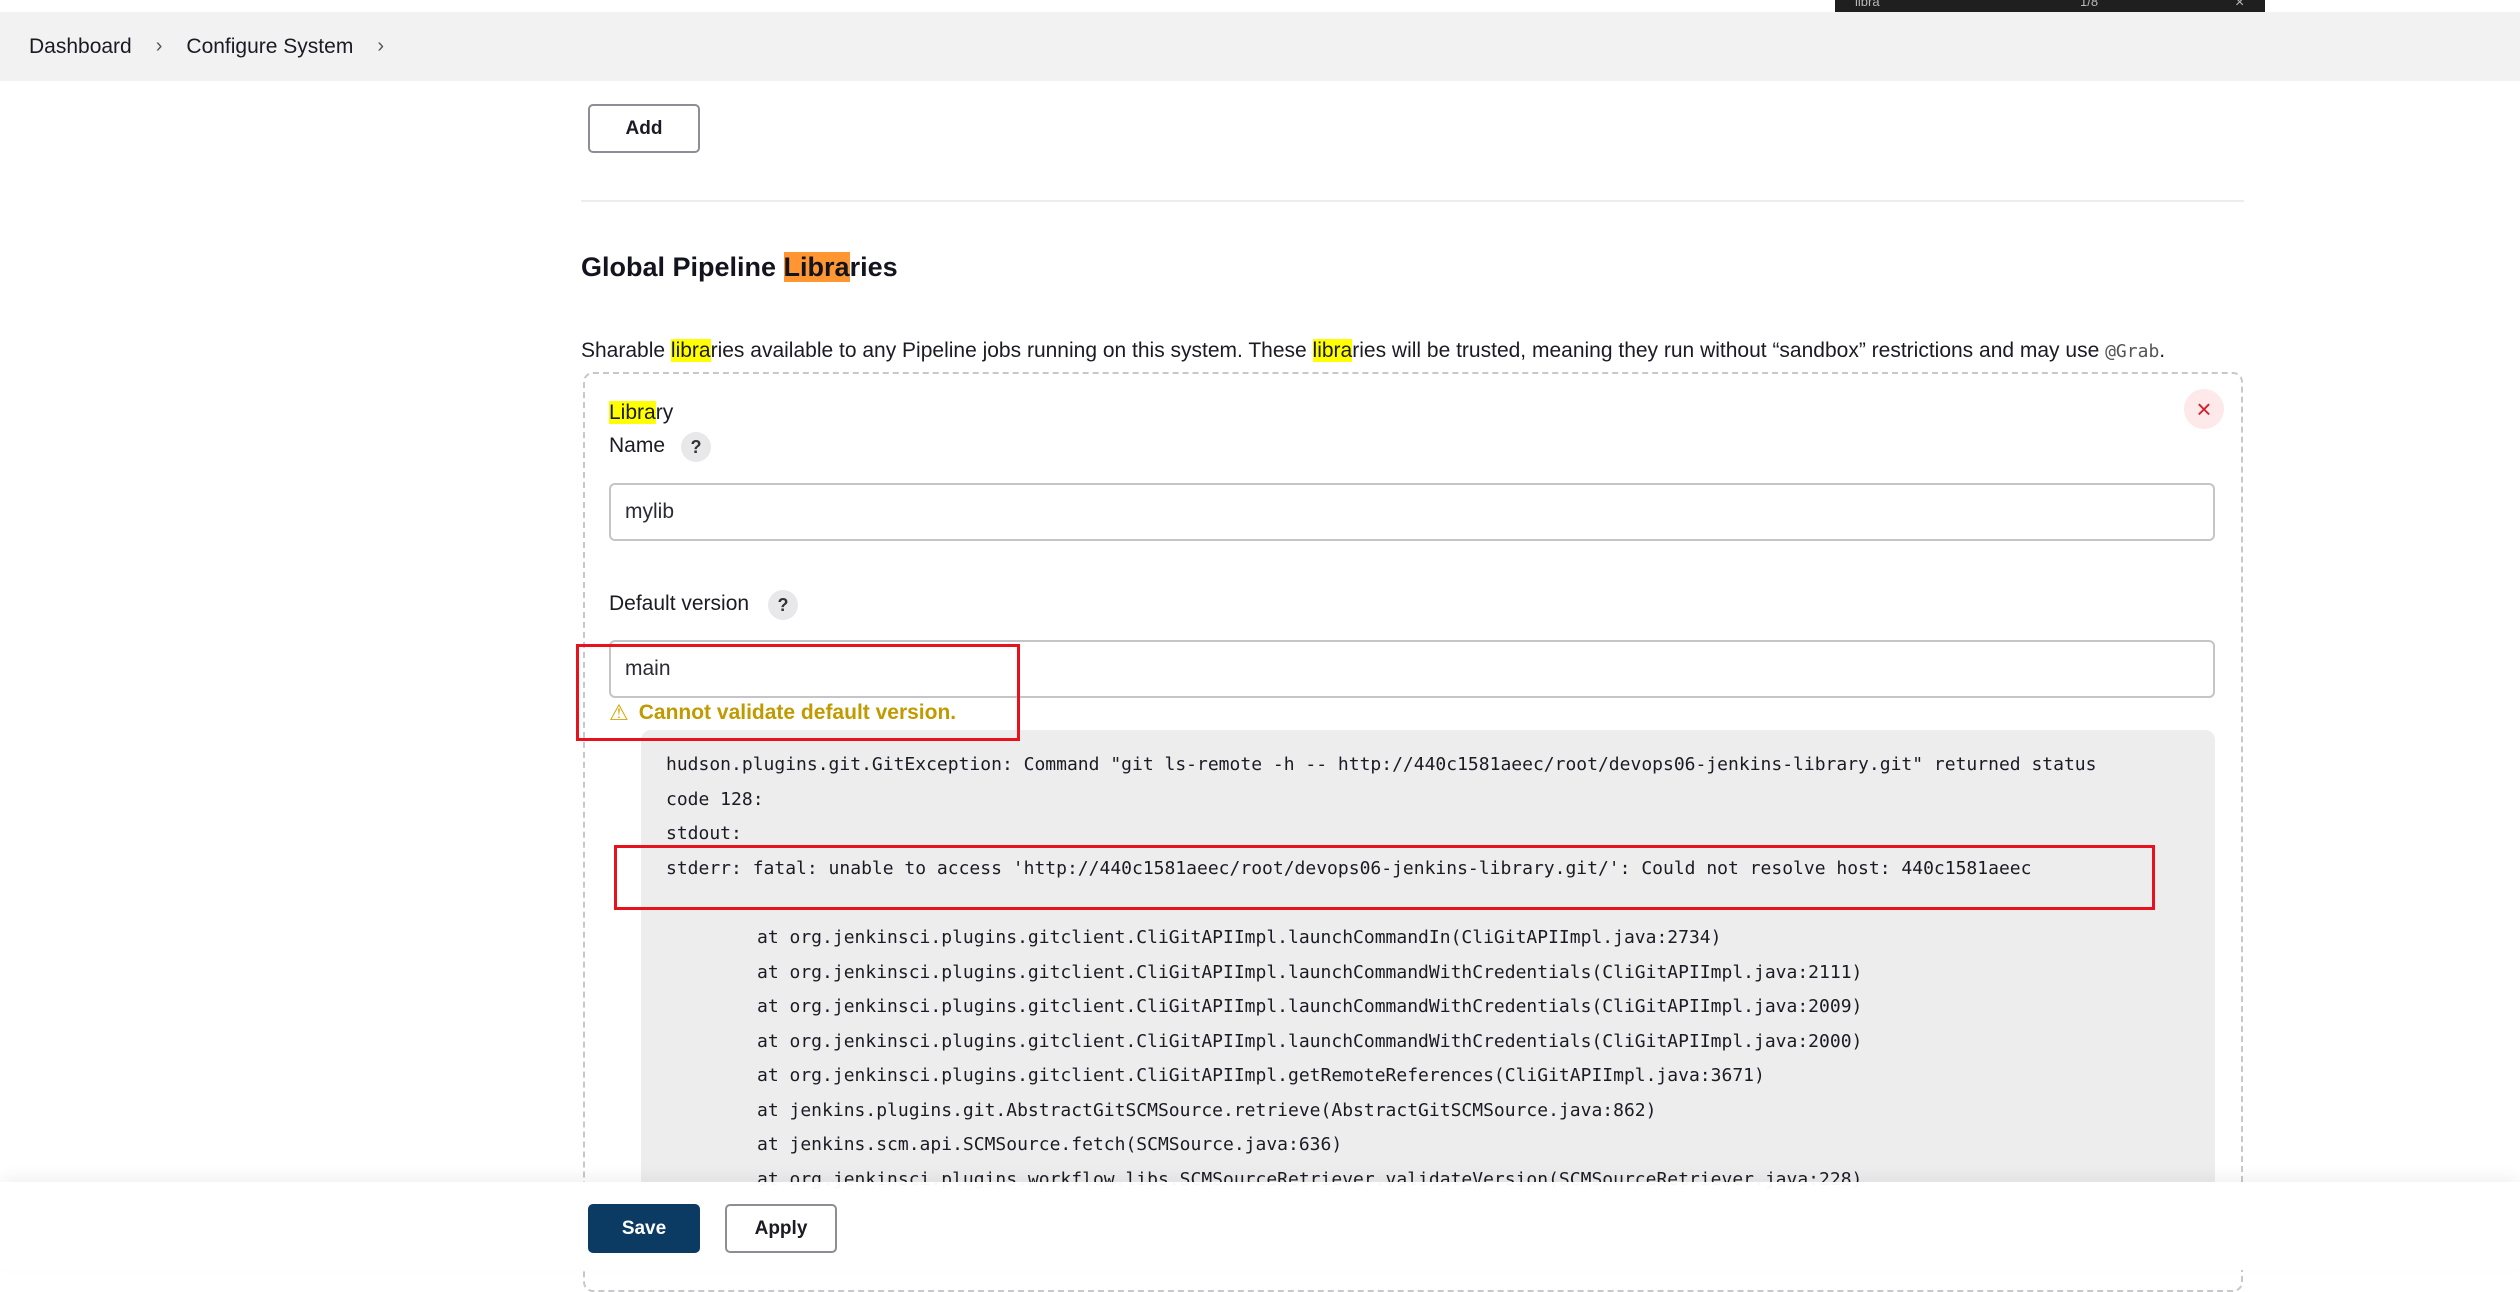  Describe the element at coordinates (873, 267) in the screenshot. I see `section-title-text: ries` at that location.